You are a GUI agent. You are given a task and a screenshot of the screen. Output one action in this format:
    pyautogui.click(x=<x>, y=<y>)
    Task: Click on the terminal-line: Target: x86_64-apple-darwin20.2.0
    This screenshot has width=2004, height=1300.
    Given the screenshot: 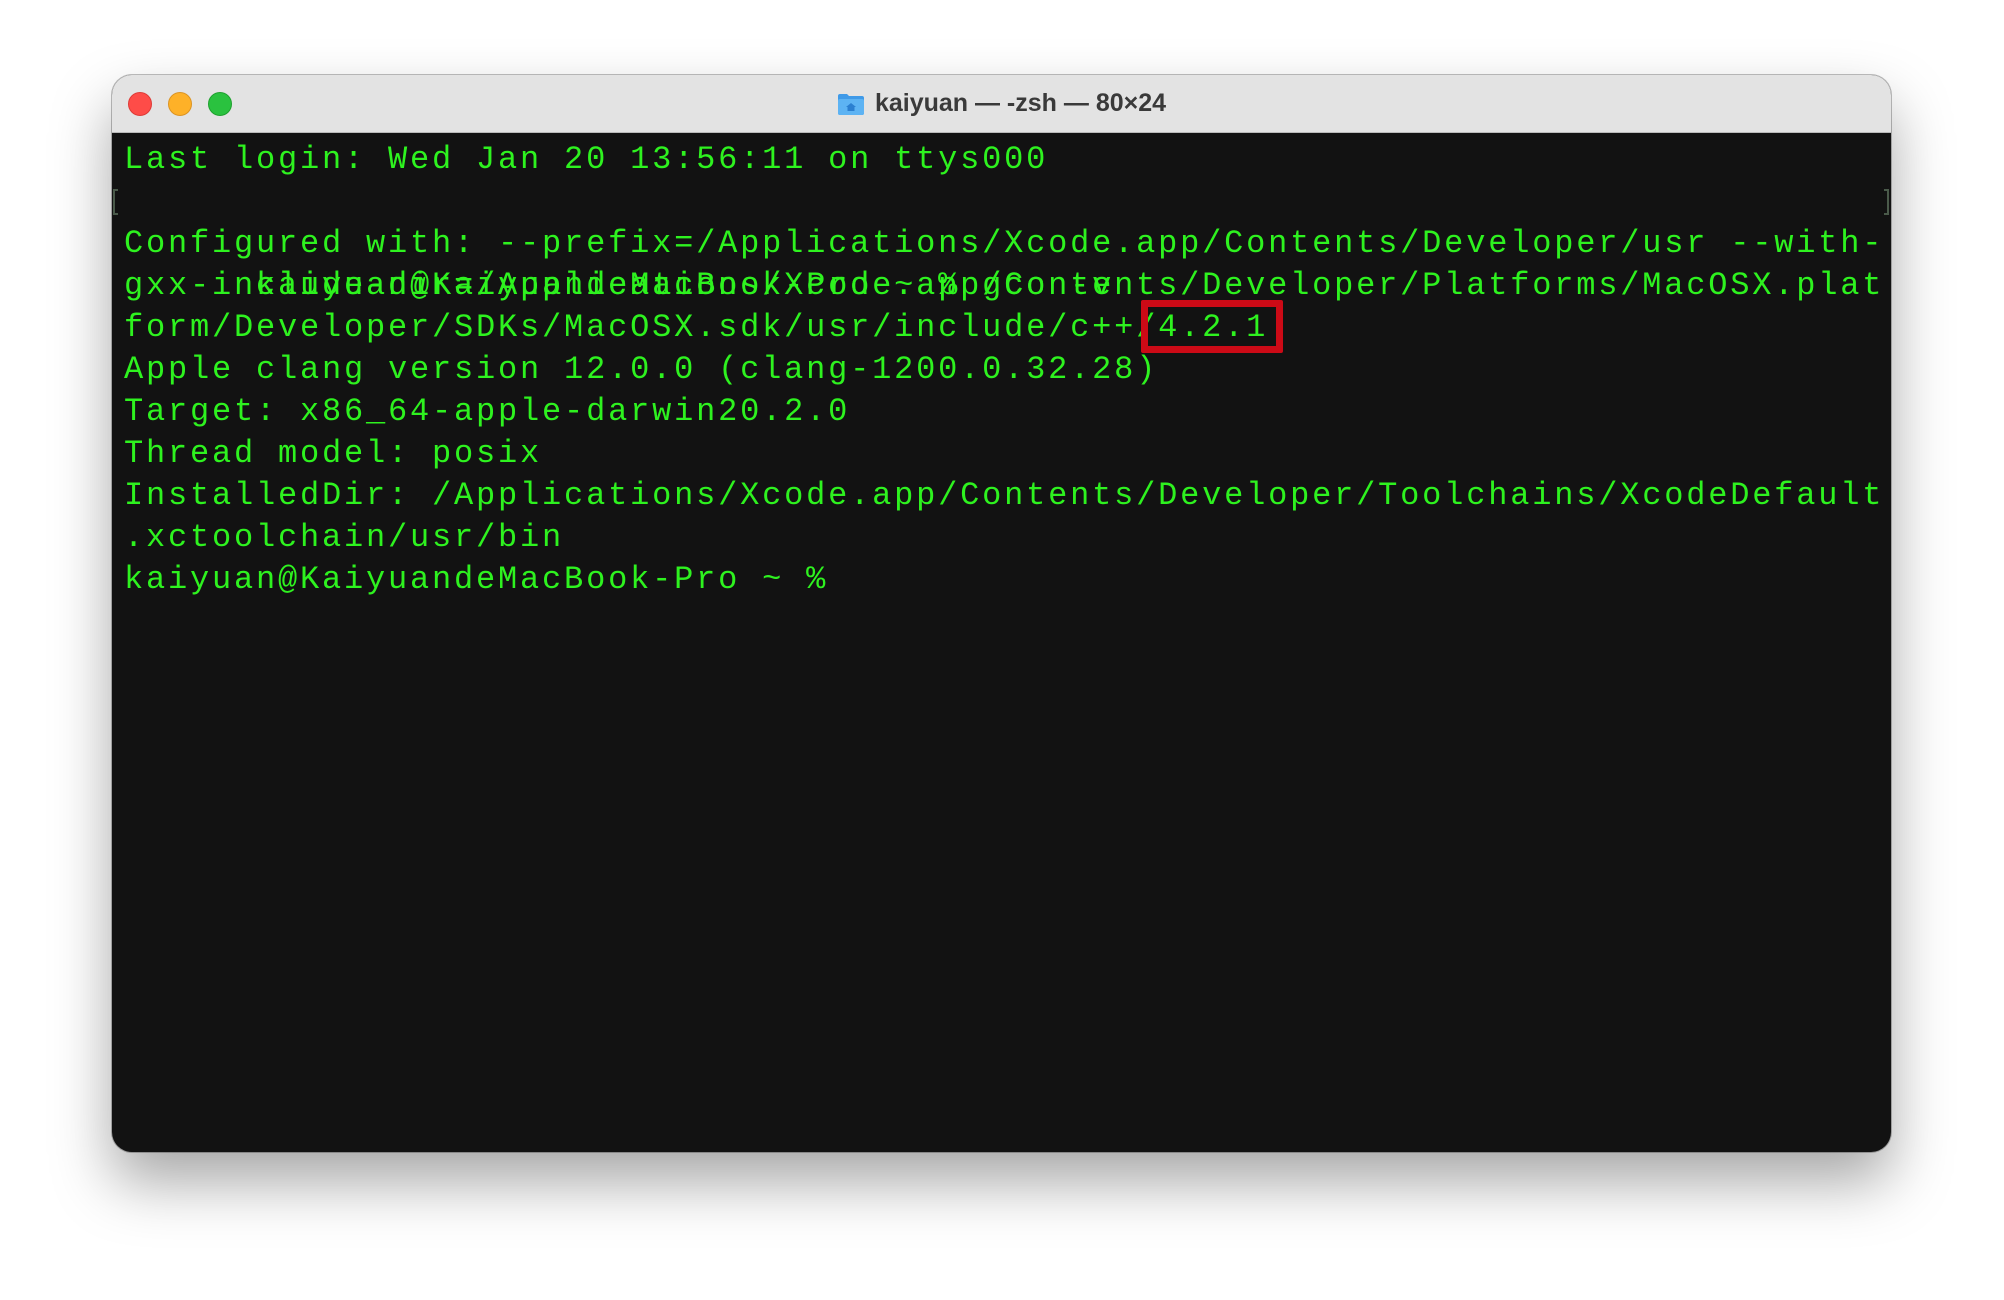 What is the action you would take?
    pyautogui.click(x=487, y=411)
    